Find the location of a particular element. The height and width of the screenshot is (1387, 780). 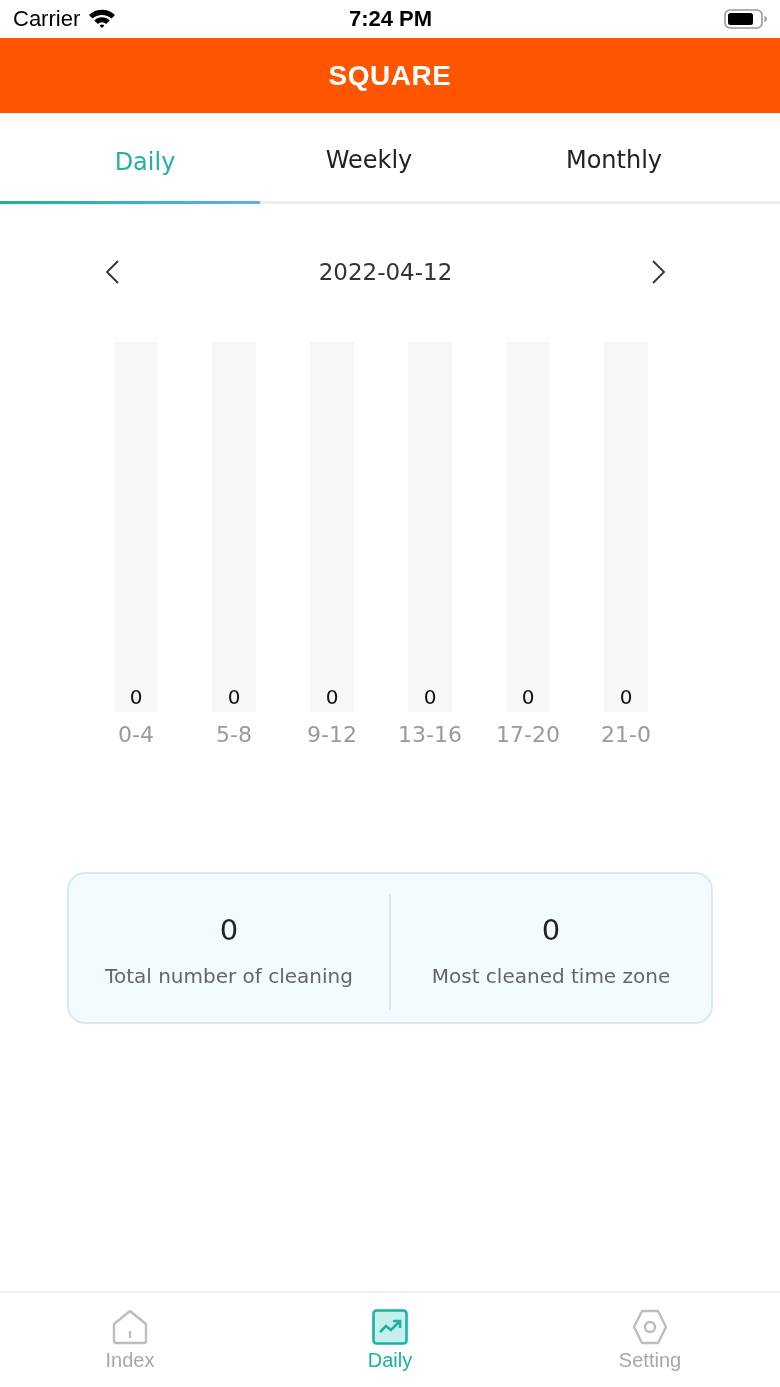

nav-item: Index is located at coordinates (130, 1340).